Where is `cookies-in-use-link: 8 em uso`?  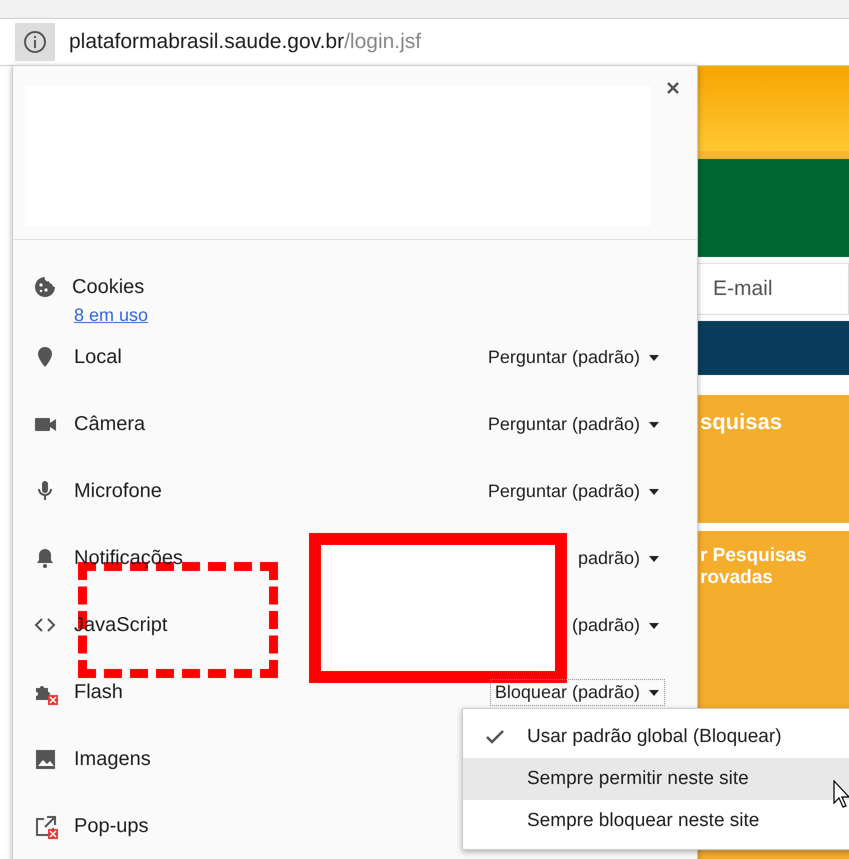 cookies-in-use-link: 8 em uso is located at coordinates (111, 315).